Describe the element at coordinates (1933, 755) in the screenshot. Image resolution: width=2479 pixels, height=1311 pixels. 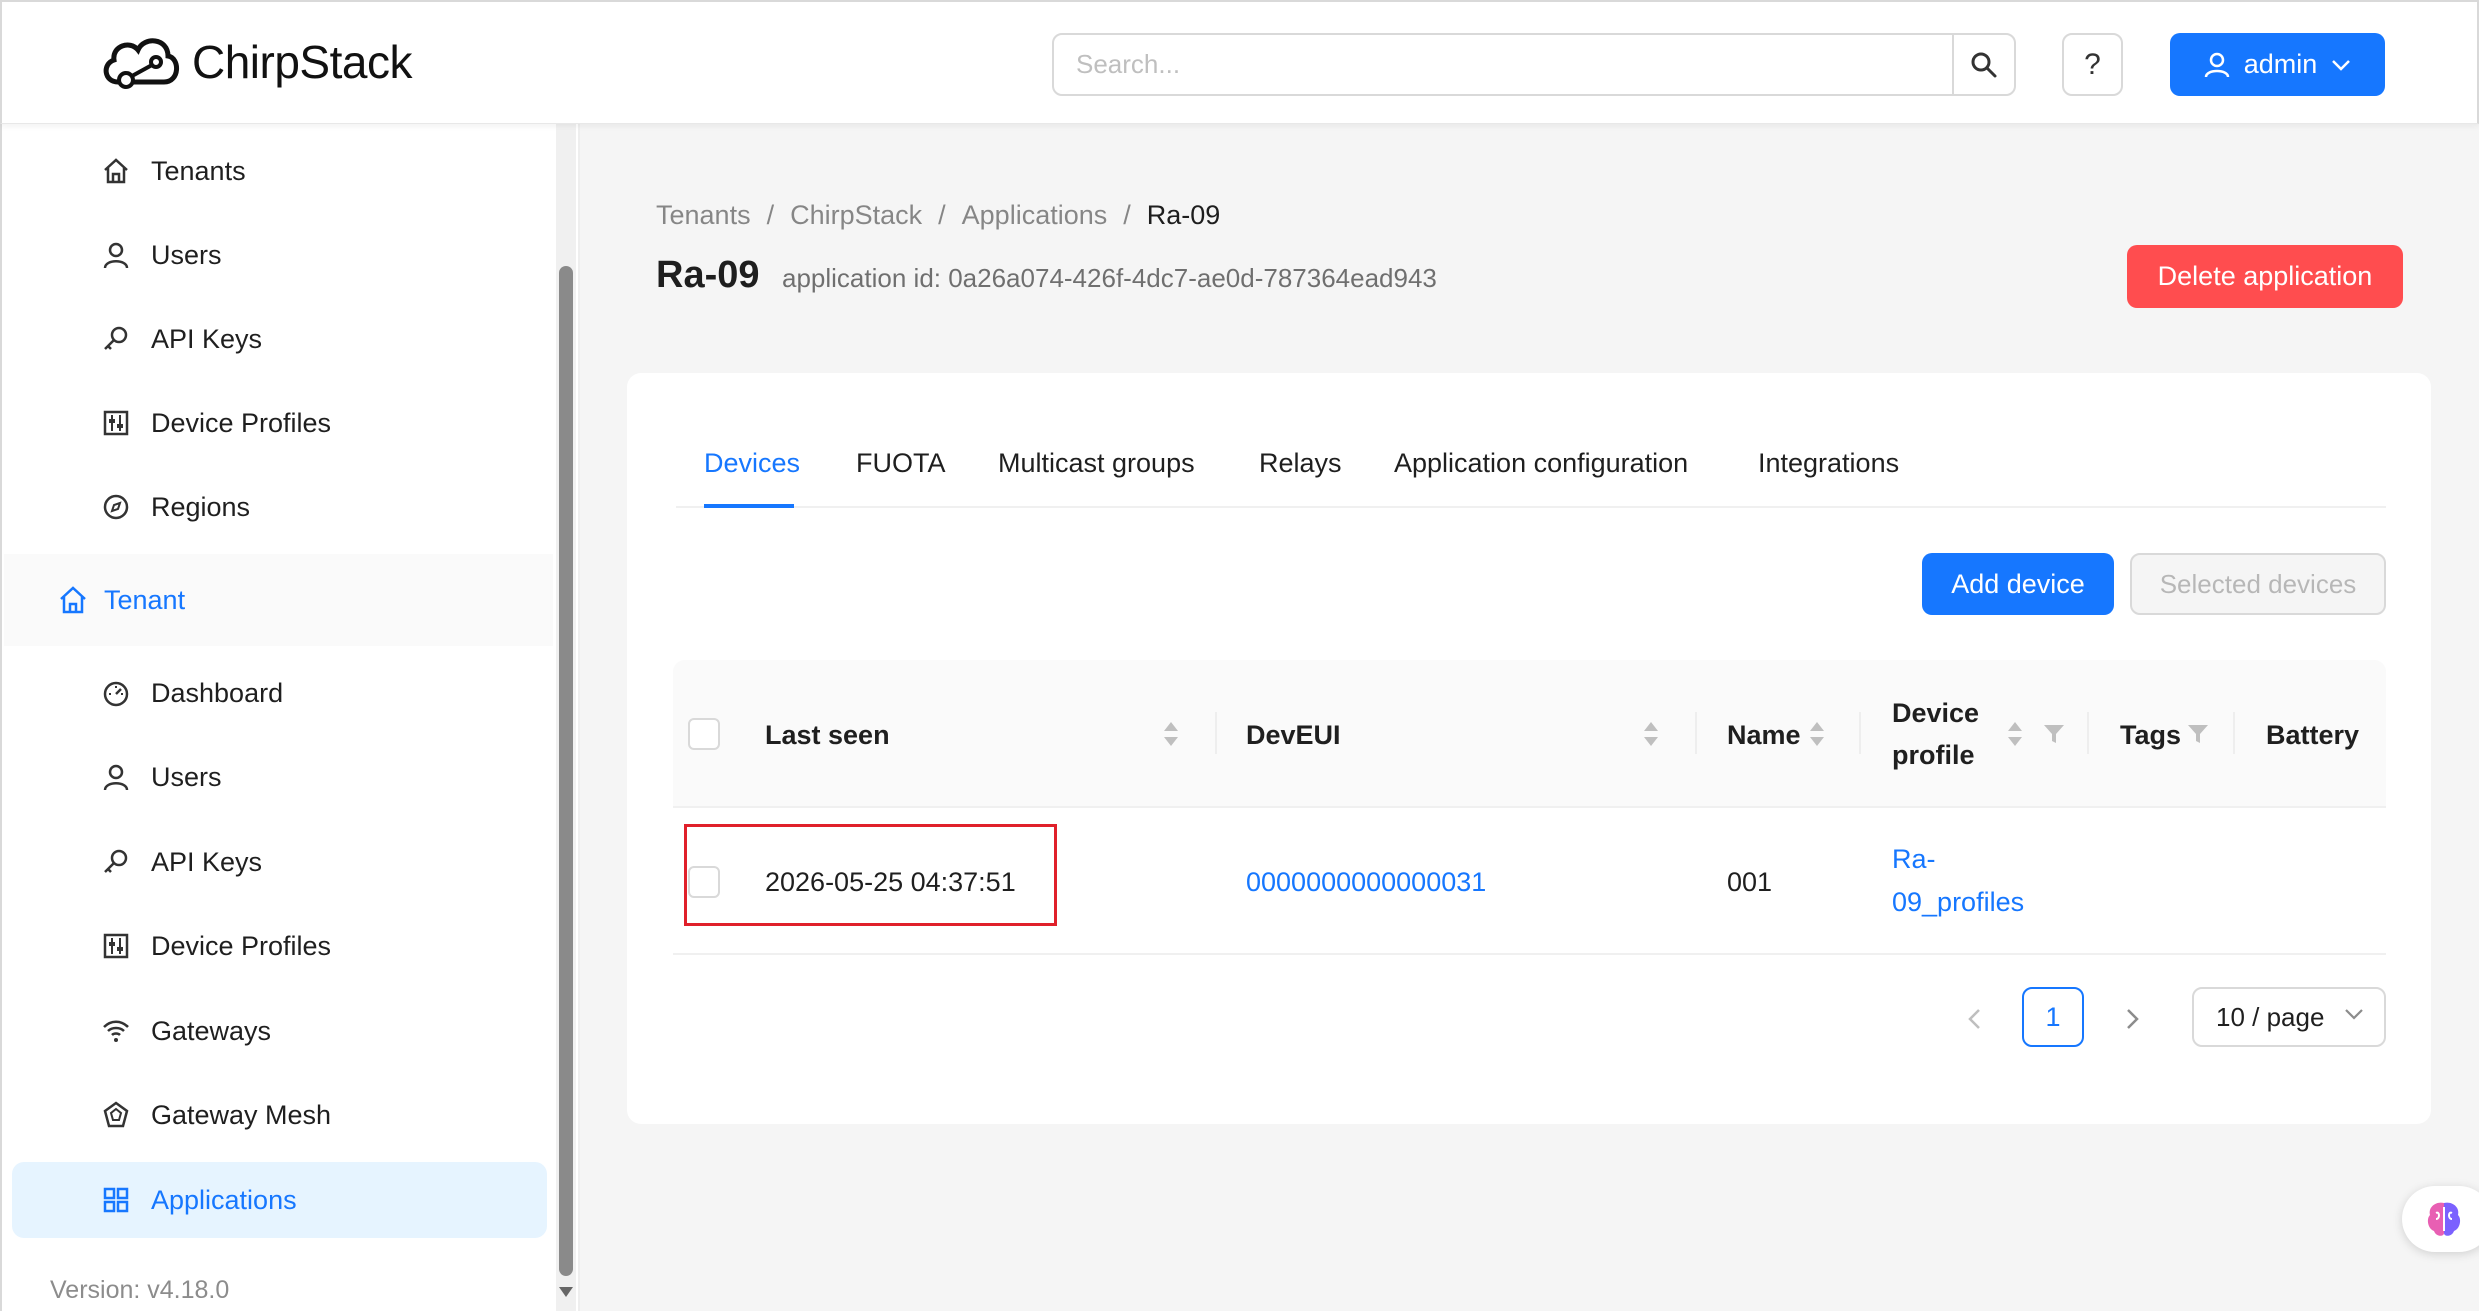
I see `column-header-device-profile-line2: profile` at that location.